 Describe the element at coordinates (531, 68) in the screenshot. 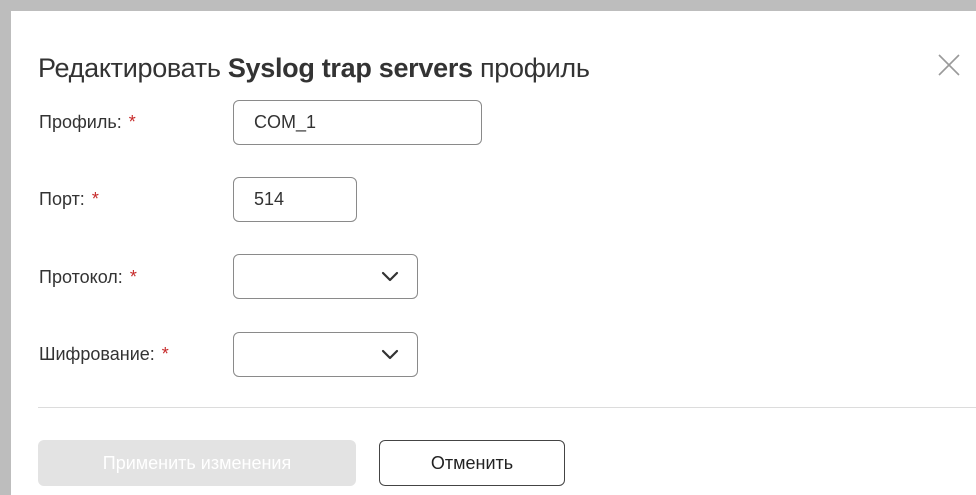

I see `title-suffix: профиль` at that location.